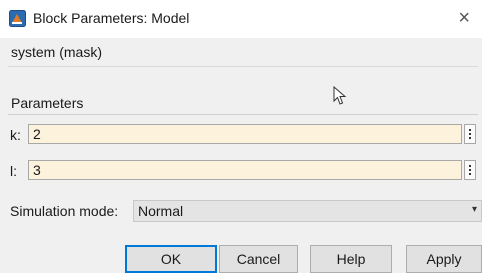  Describe the element at coordinates (13, 171) in the screenshot. I see `param-label-l: l:` at that location.